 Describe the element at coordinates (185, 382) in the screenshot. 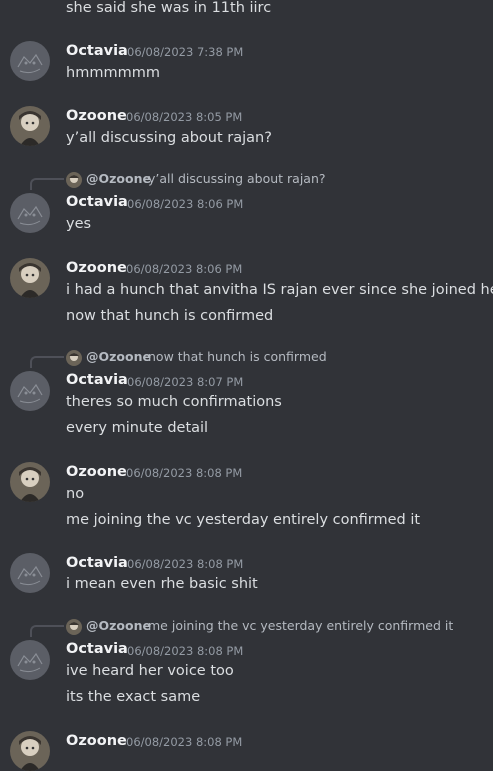

I see `message-timestamp: 06/08/2023 8:07 PM` at that location.